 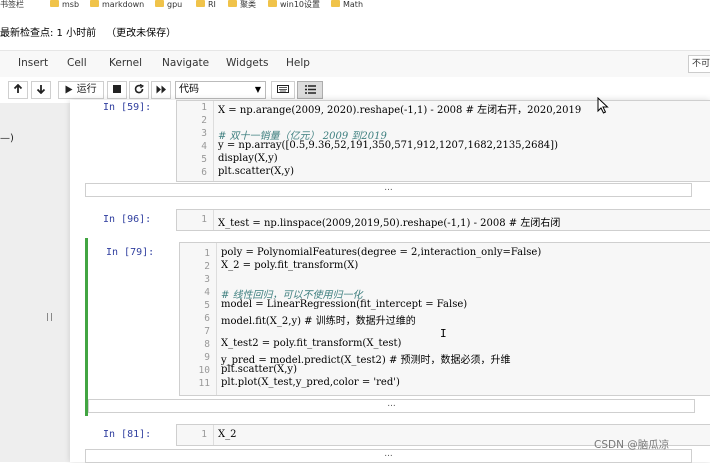 I want to click on text-cursor-icon: I, so click(x=443, y=333).